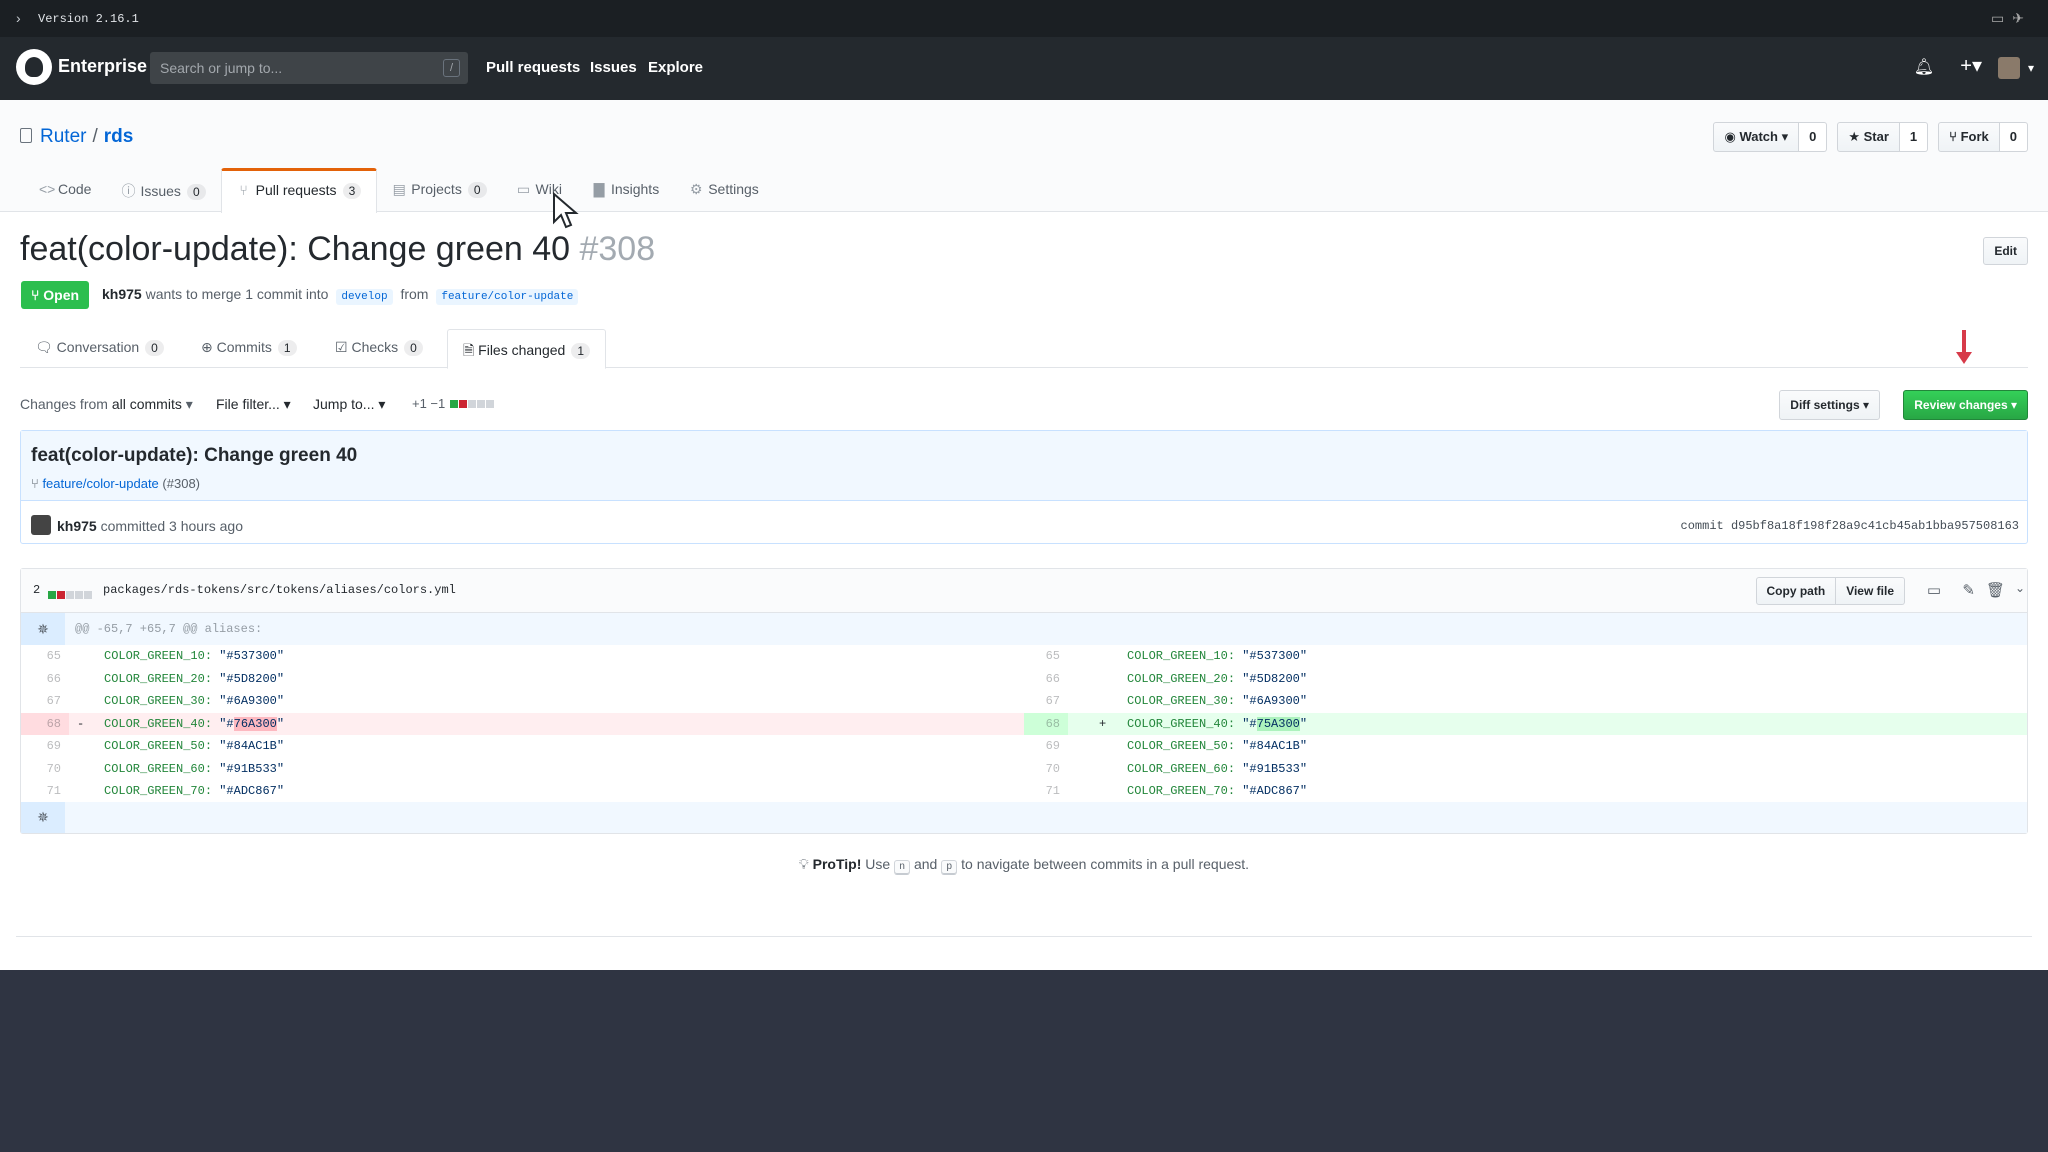  I want to click on search-shortcut-key: /, so click(451, 68).